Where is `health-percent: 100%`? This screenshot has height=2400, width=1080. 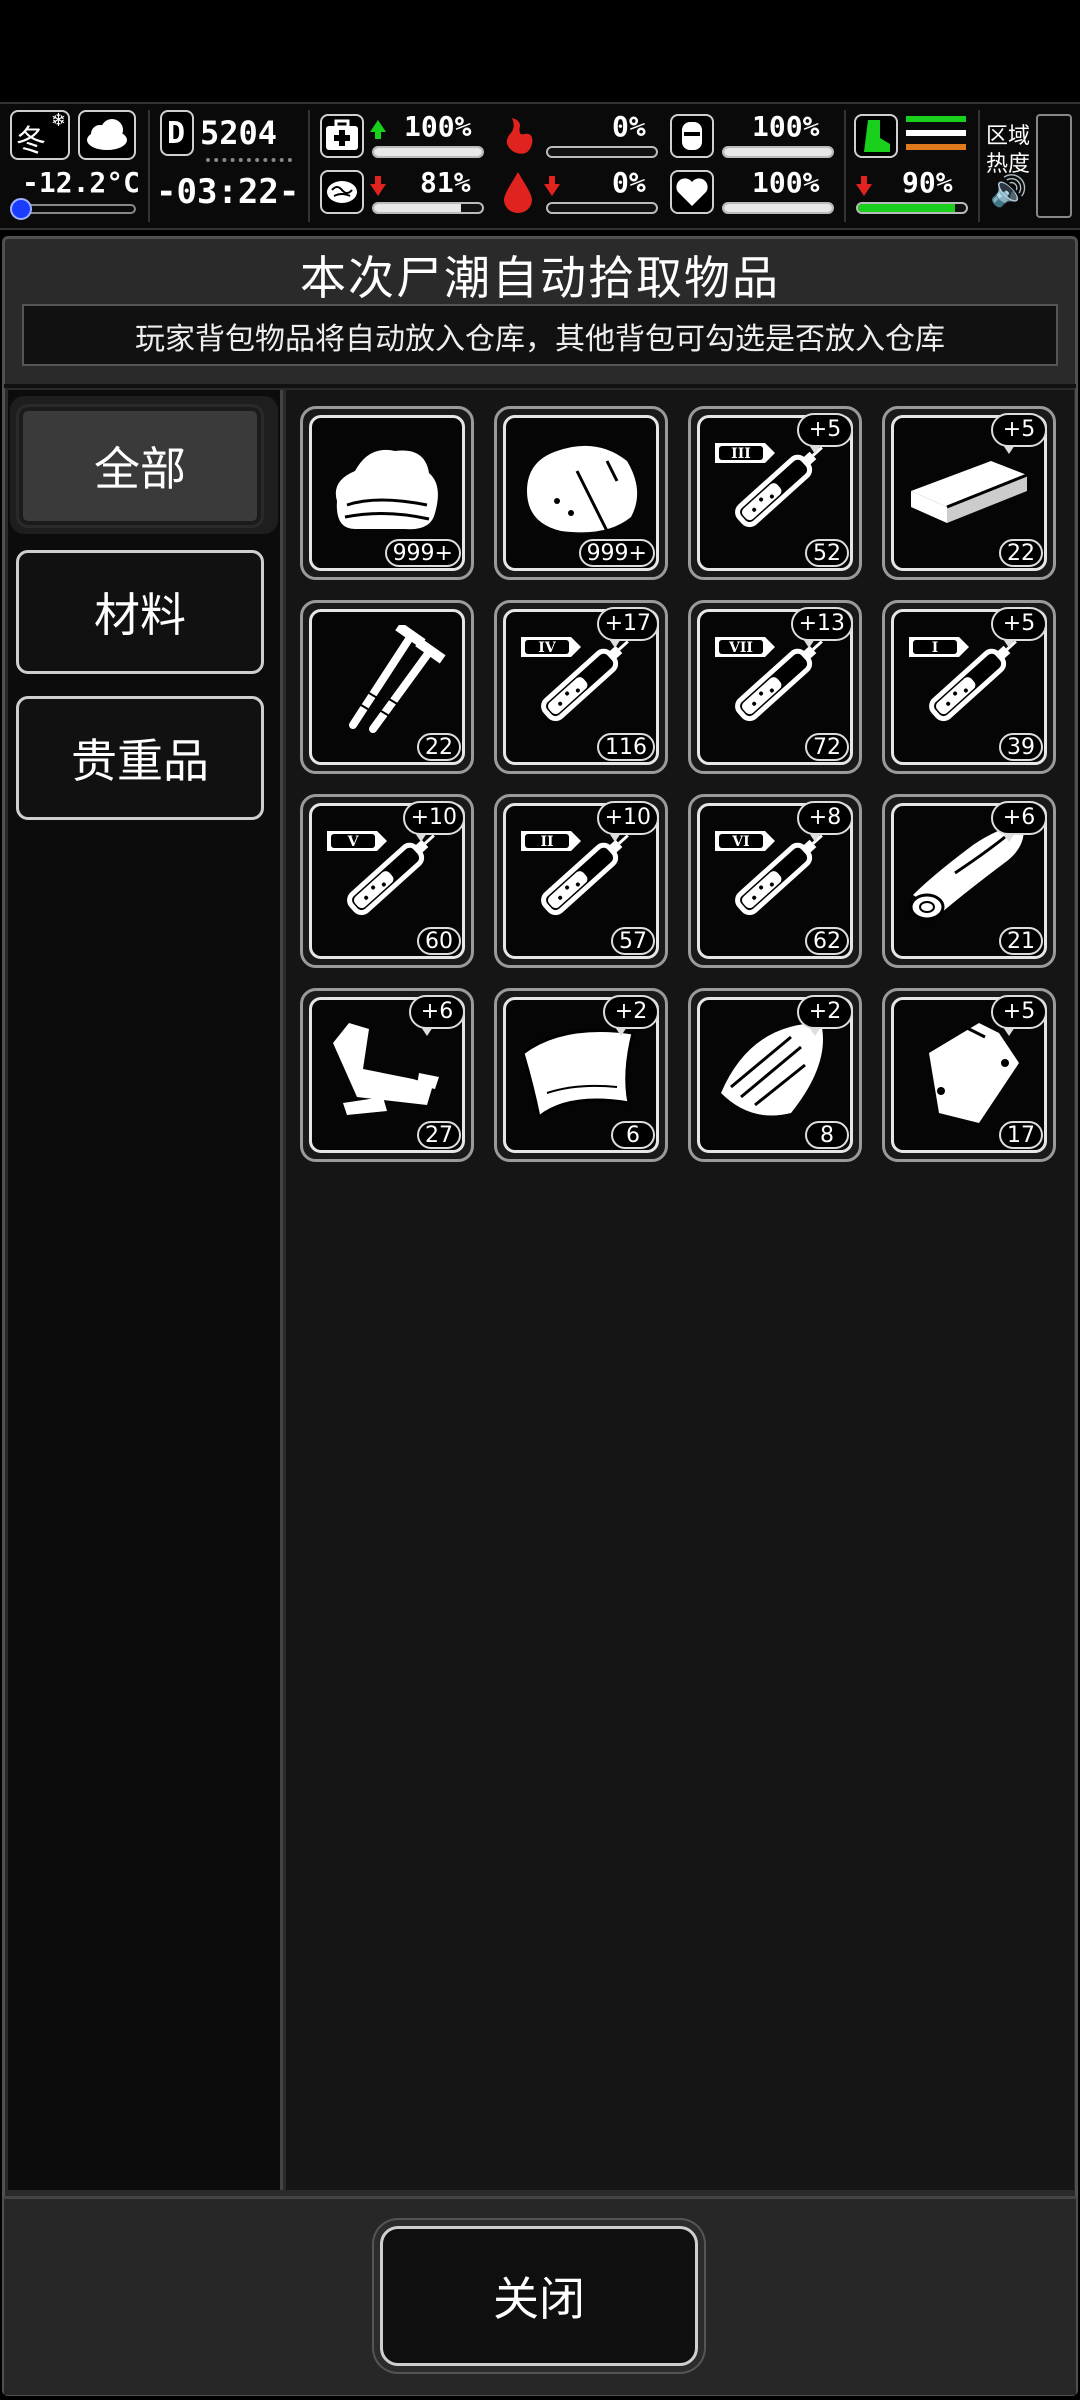 health-percent: 100% is located at coordinates (438, 126).